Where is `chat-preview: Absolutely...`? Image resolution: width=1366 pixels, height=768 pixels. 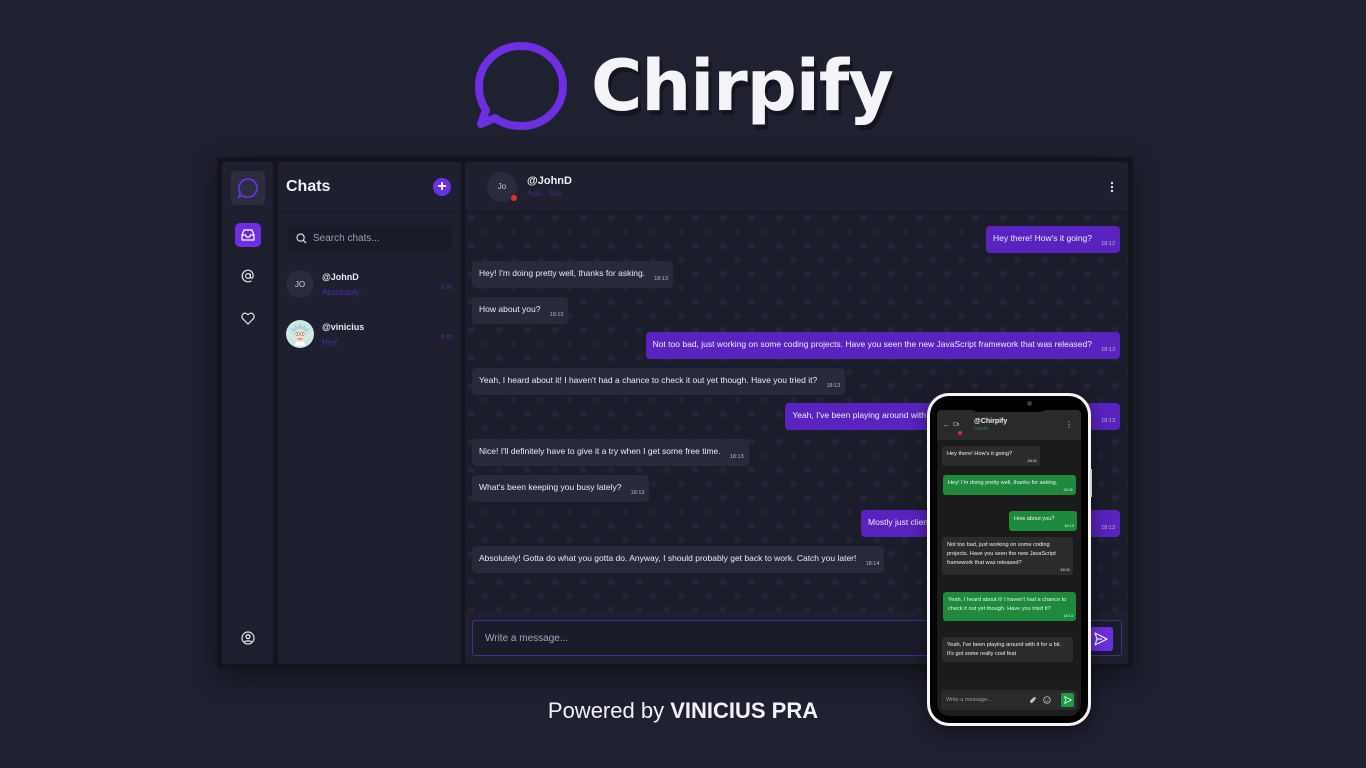 chat-preview: Absolutely... is located at coordinates (343, 292).